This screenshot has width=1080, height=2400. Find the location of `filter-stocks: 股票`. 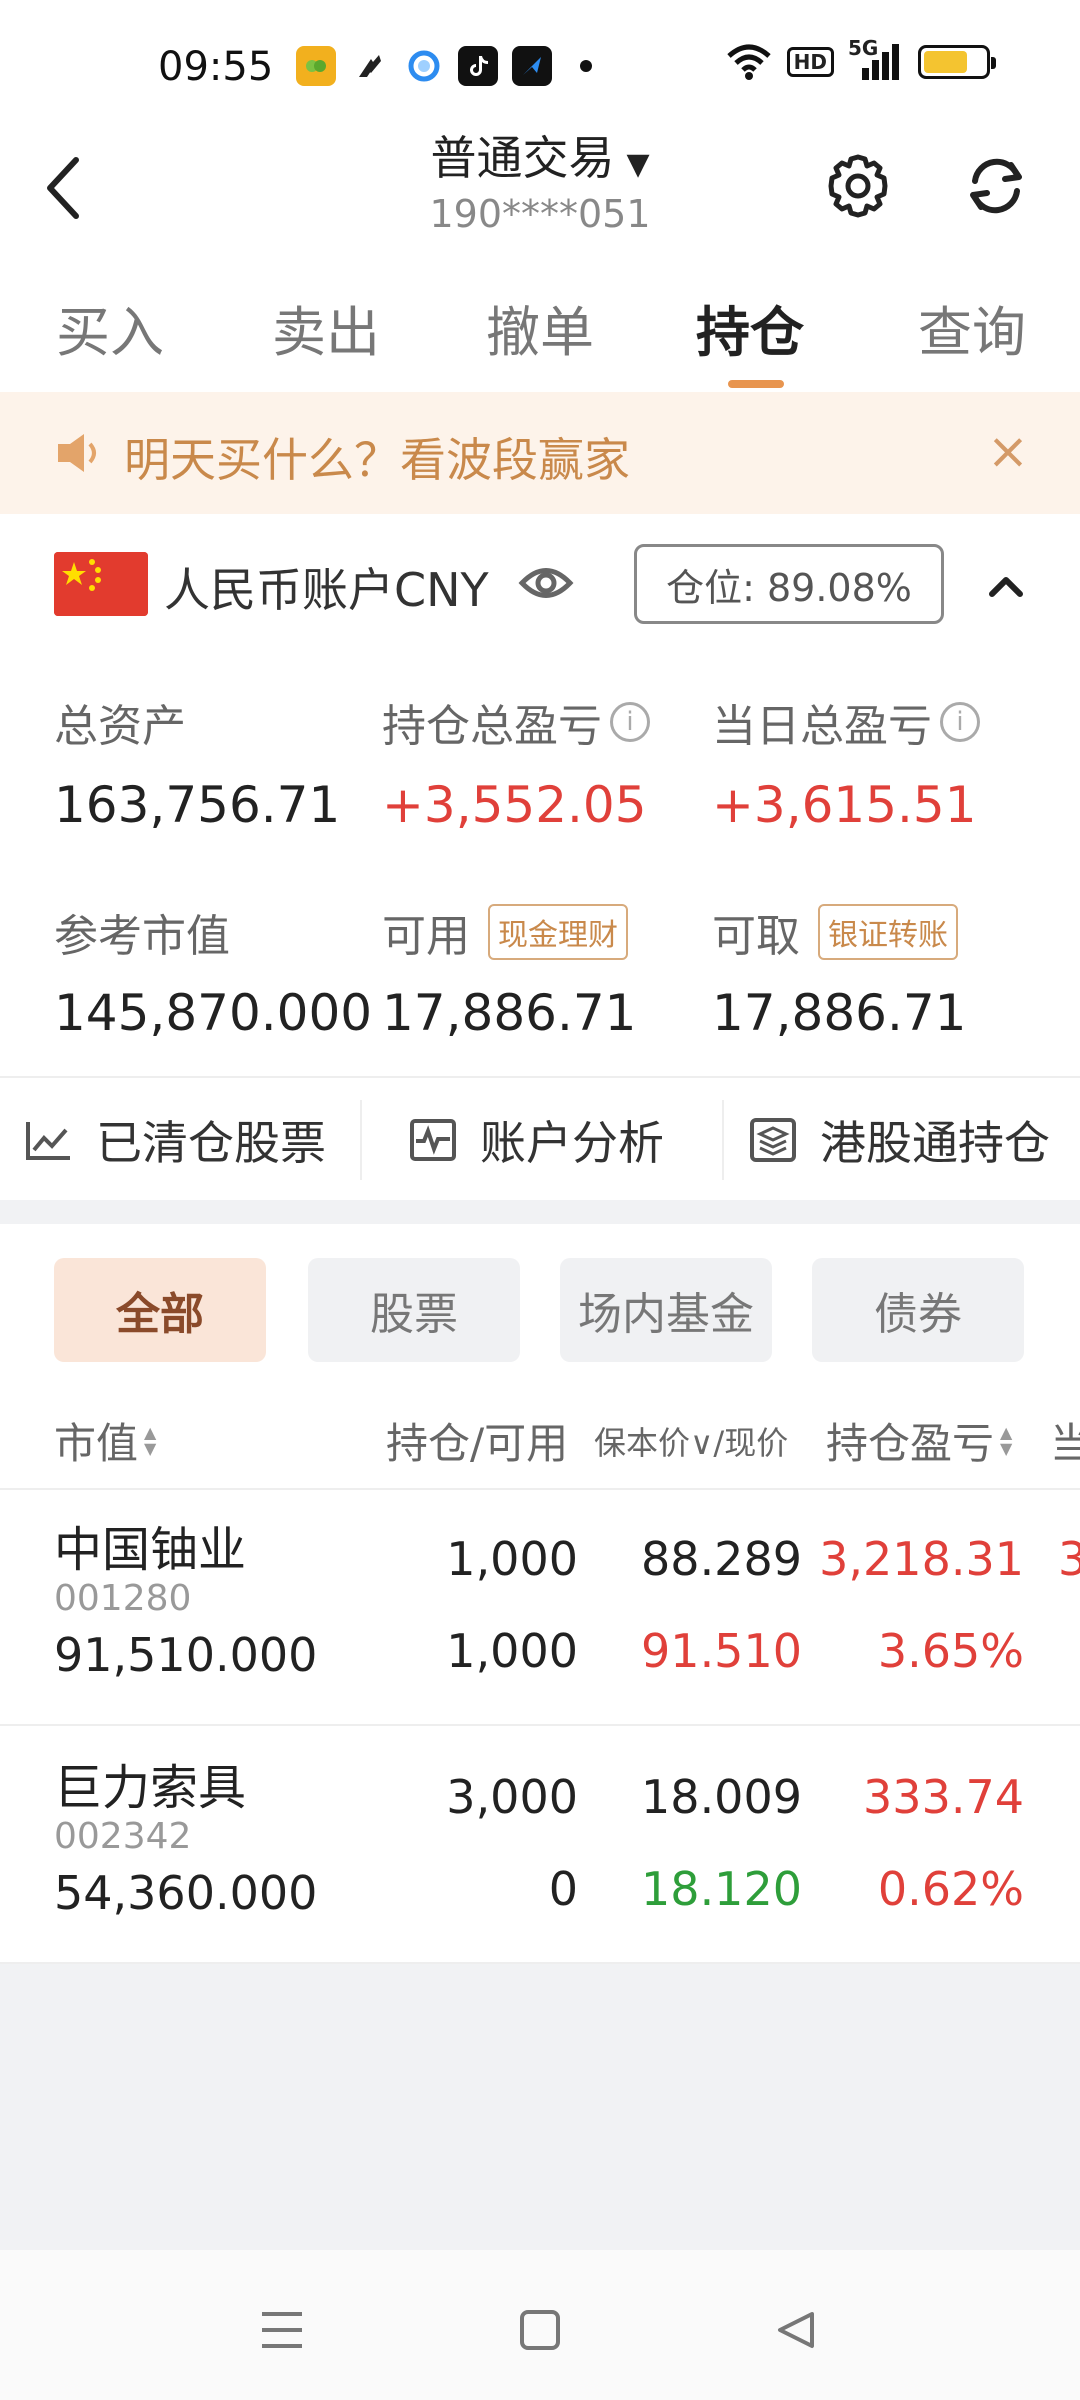

filter-stocks: 股票 is located at coordinates (414, 1310).